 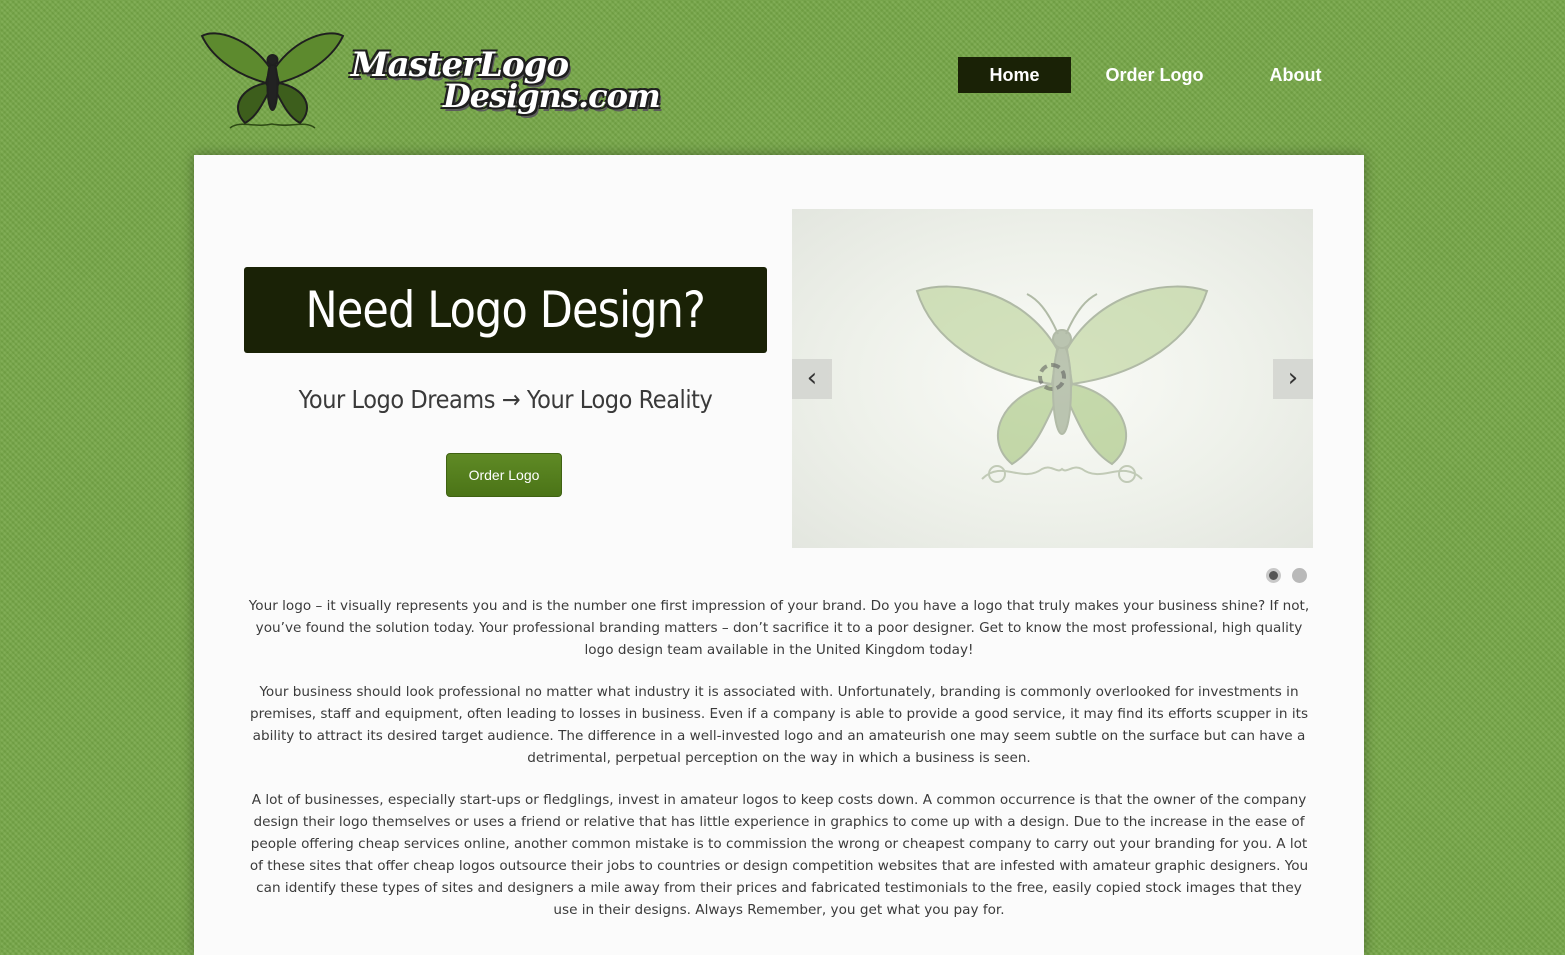 What do you see at coordinates (1295, 75) in the screenshot?
I see `nav-about: About` at bounding box center [1295, 75].